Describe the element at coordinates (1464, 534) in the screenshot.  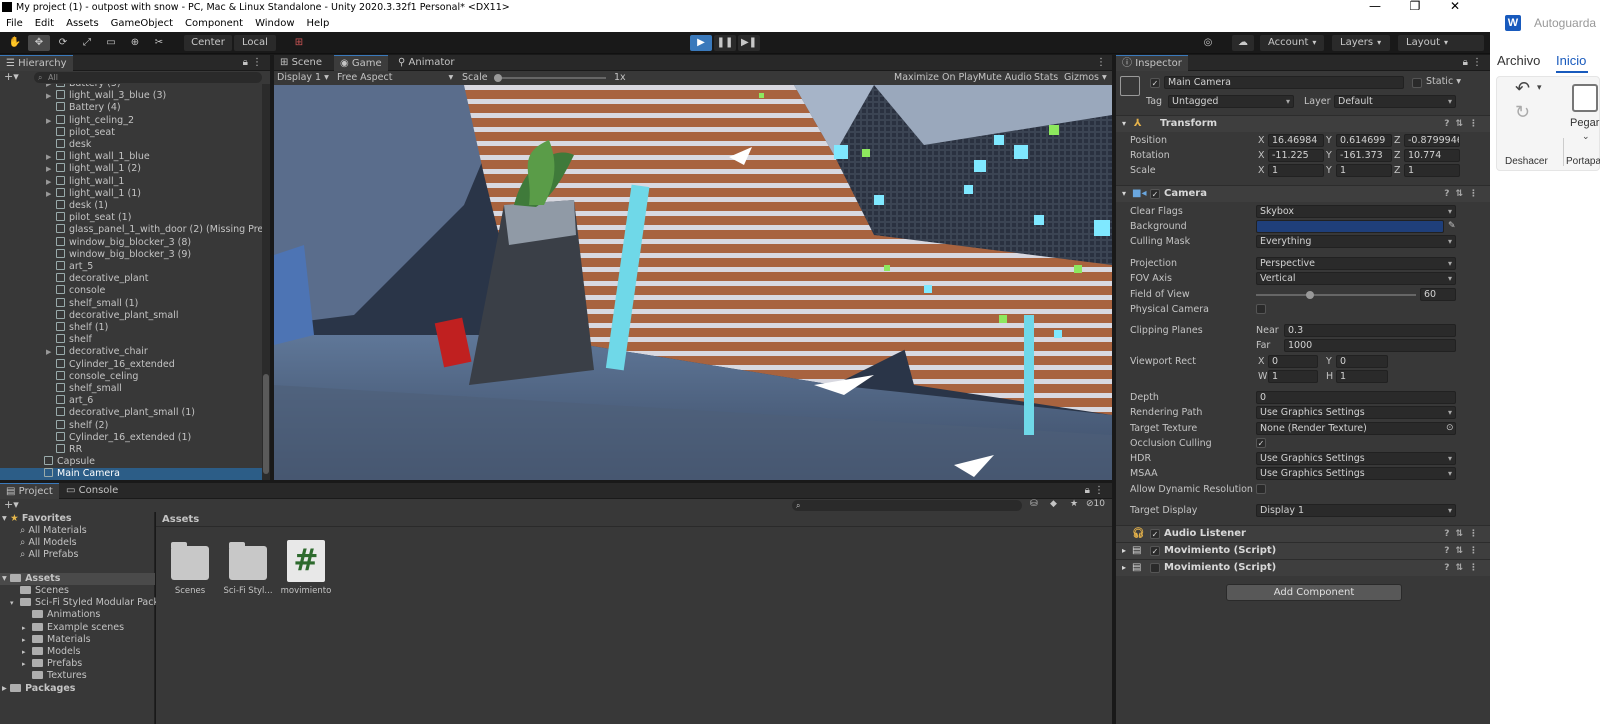
I see `audio-listener-menu-icons: ?⇅⋮` at that location.